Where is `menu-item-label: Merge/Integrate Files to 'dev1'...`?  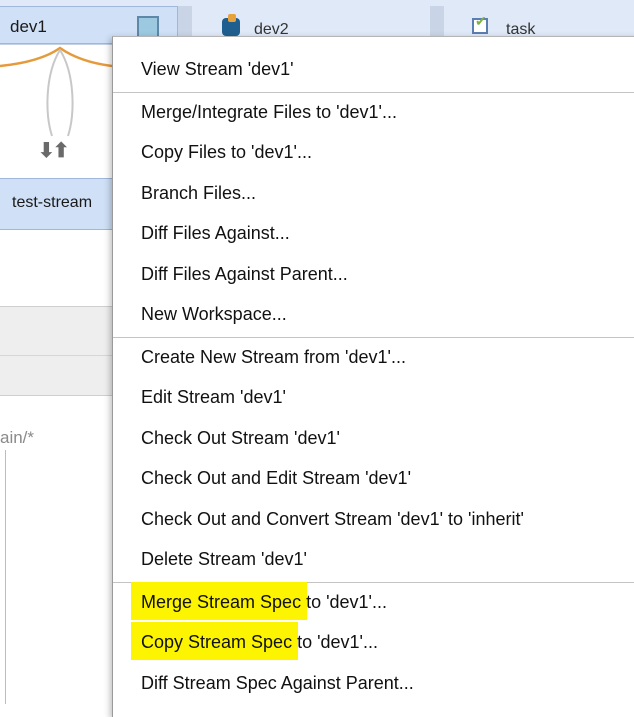 menu-item-label: Merge/Integrate Files to 'dev1'... is located at coordinates (269, 111).